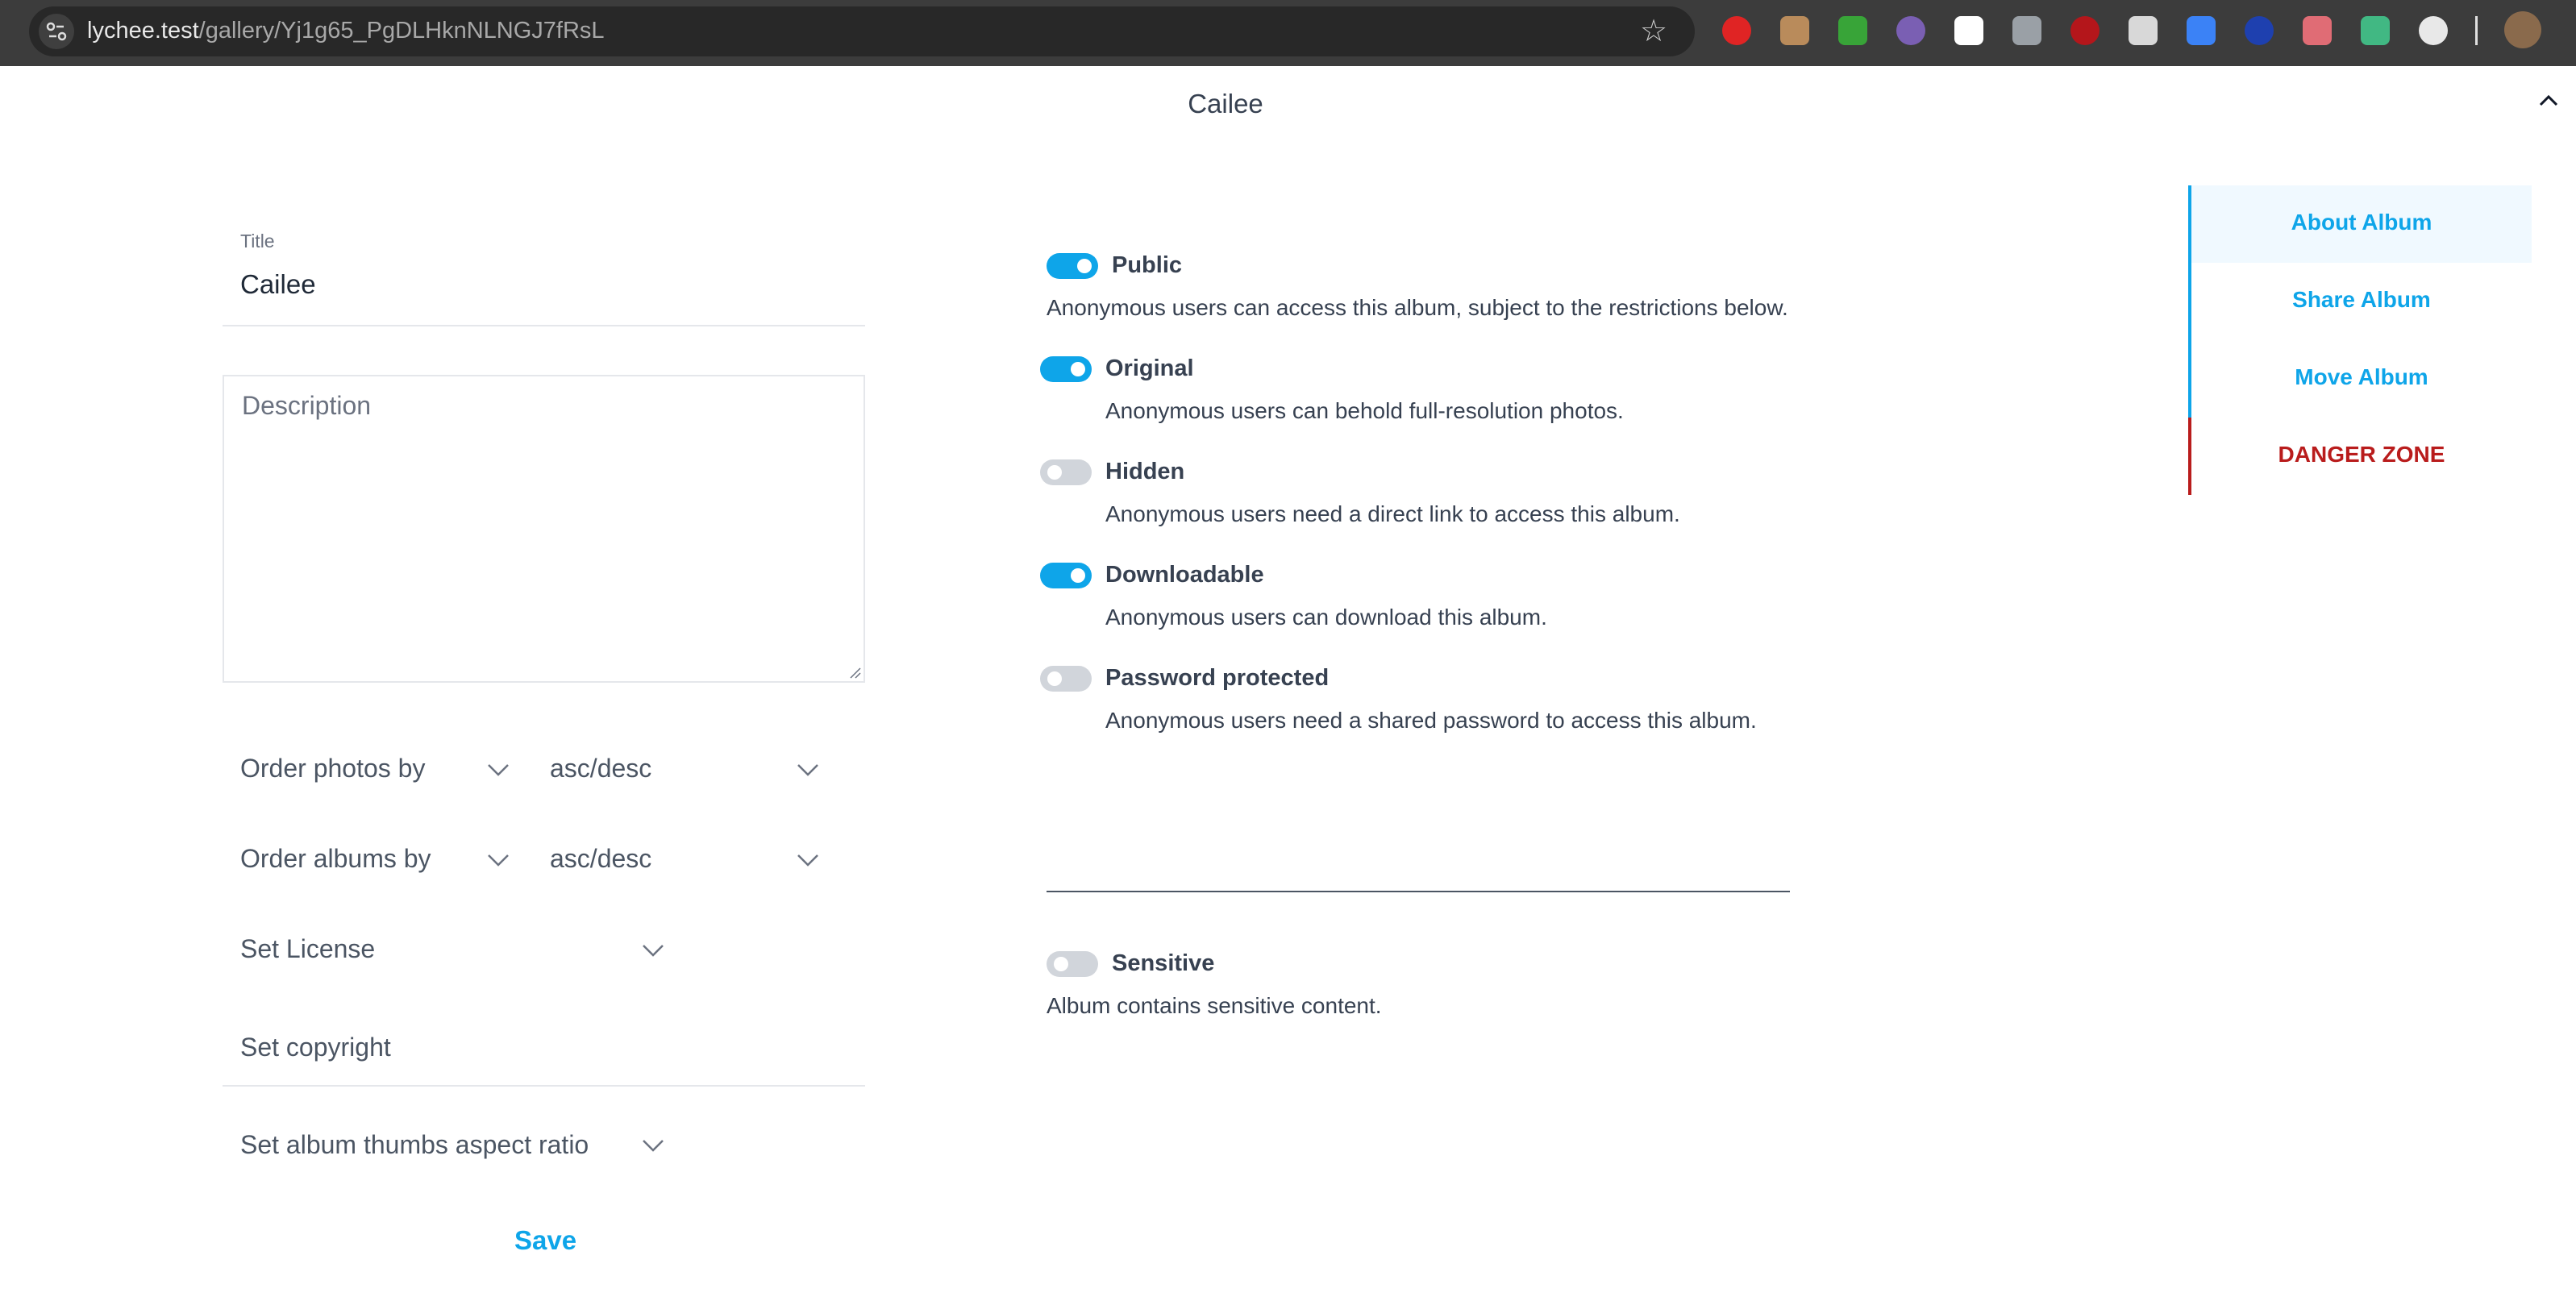 This screenshot has height=1301, width=2576. Describe the element at coordinates (333, 769) in the screenshot. I see `order-photos-select: Order photos by` at that location.